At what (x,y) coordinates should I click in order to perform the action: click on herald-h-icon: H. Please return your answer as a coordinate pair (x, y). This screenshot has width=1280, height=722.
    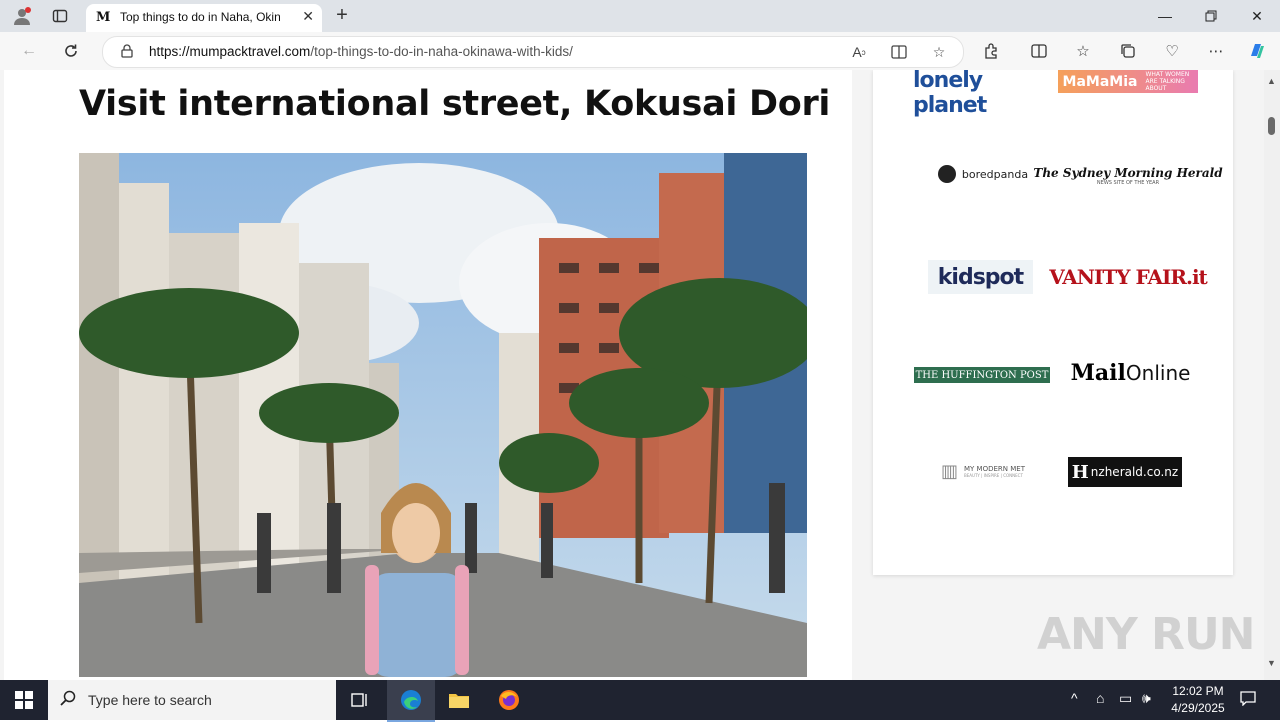
    Looking at the image, I should click on (1080, 472).